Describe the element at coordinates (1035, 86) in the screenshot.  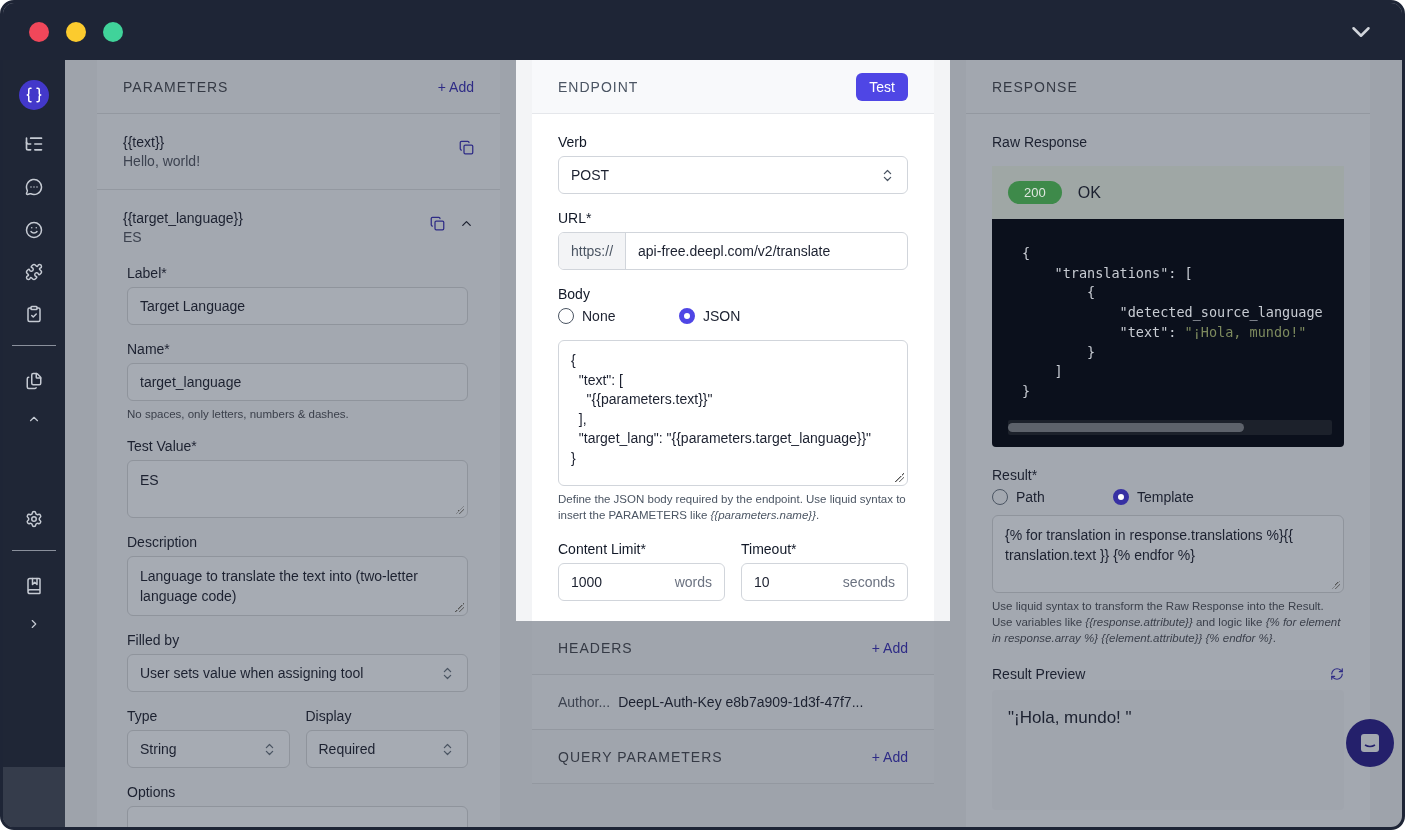
I see `section-title: RESPONSE` at that location.